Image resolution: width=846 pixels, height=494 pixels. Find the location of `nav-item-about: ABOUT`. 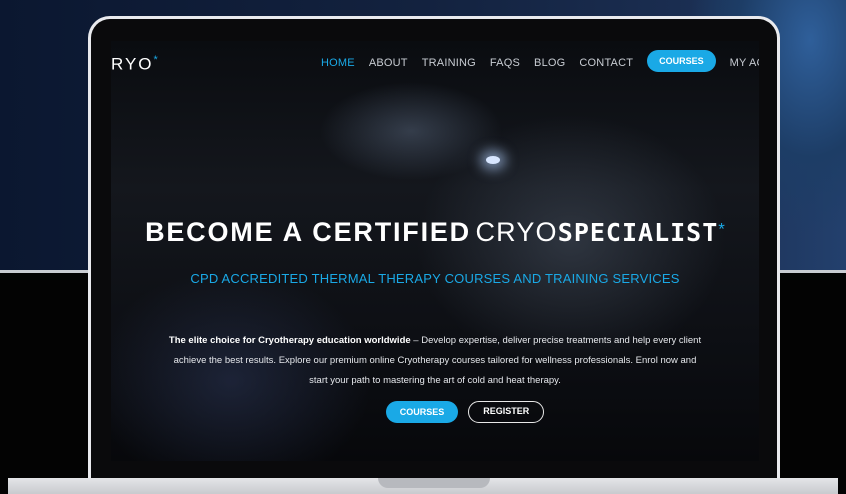

nav-item-about: ABOUT is located at coordinates (388, 63).